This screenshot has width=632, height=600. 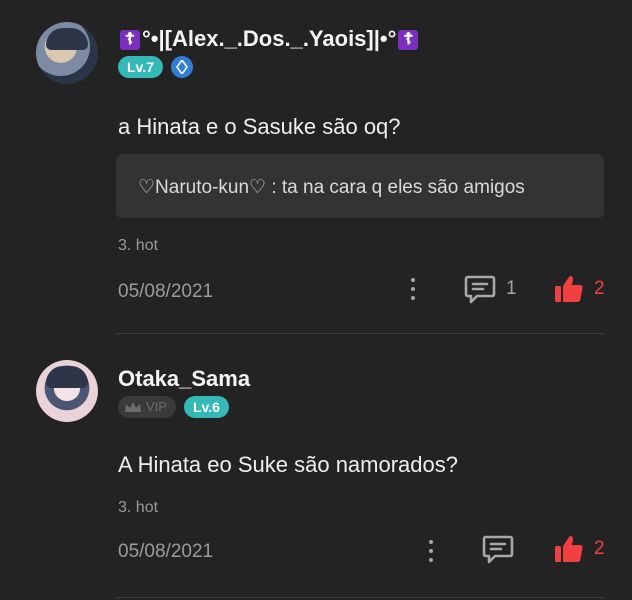 I want to click on user-badges: Lv.7, so click(x=155, y=67).